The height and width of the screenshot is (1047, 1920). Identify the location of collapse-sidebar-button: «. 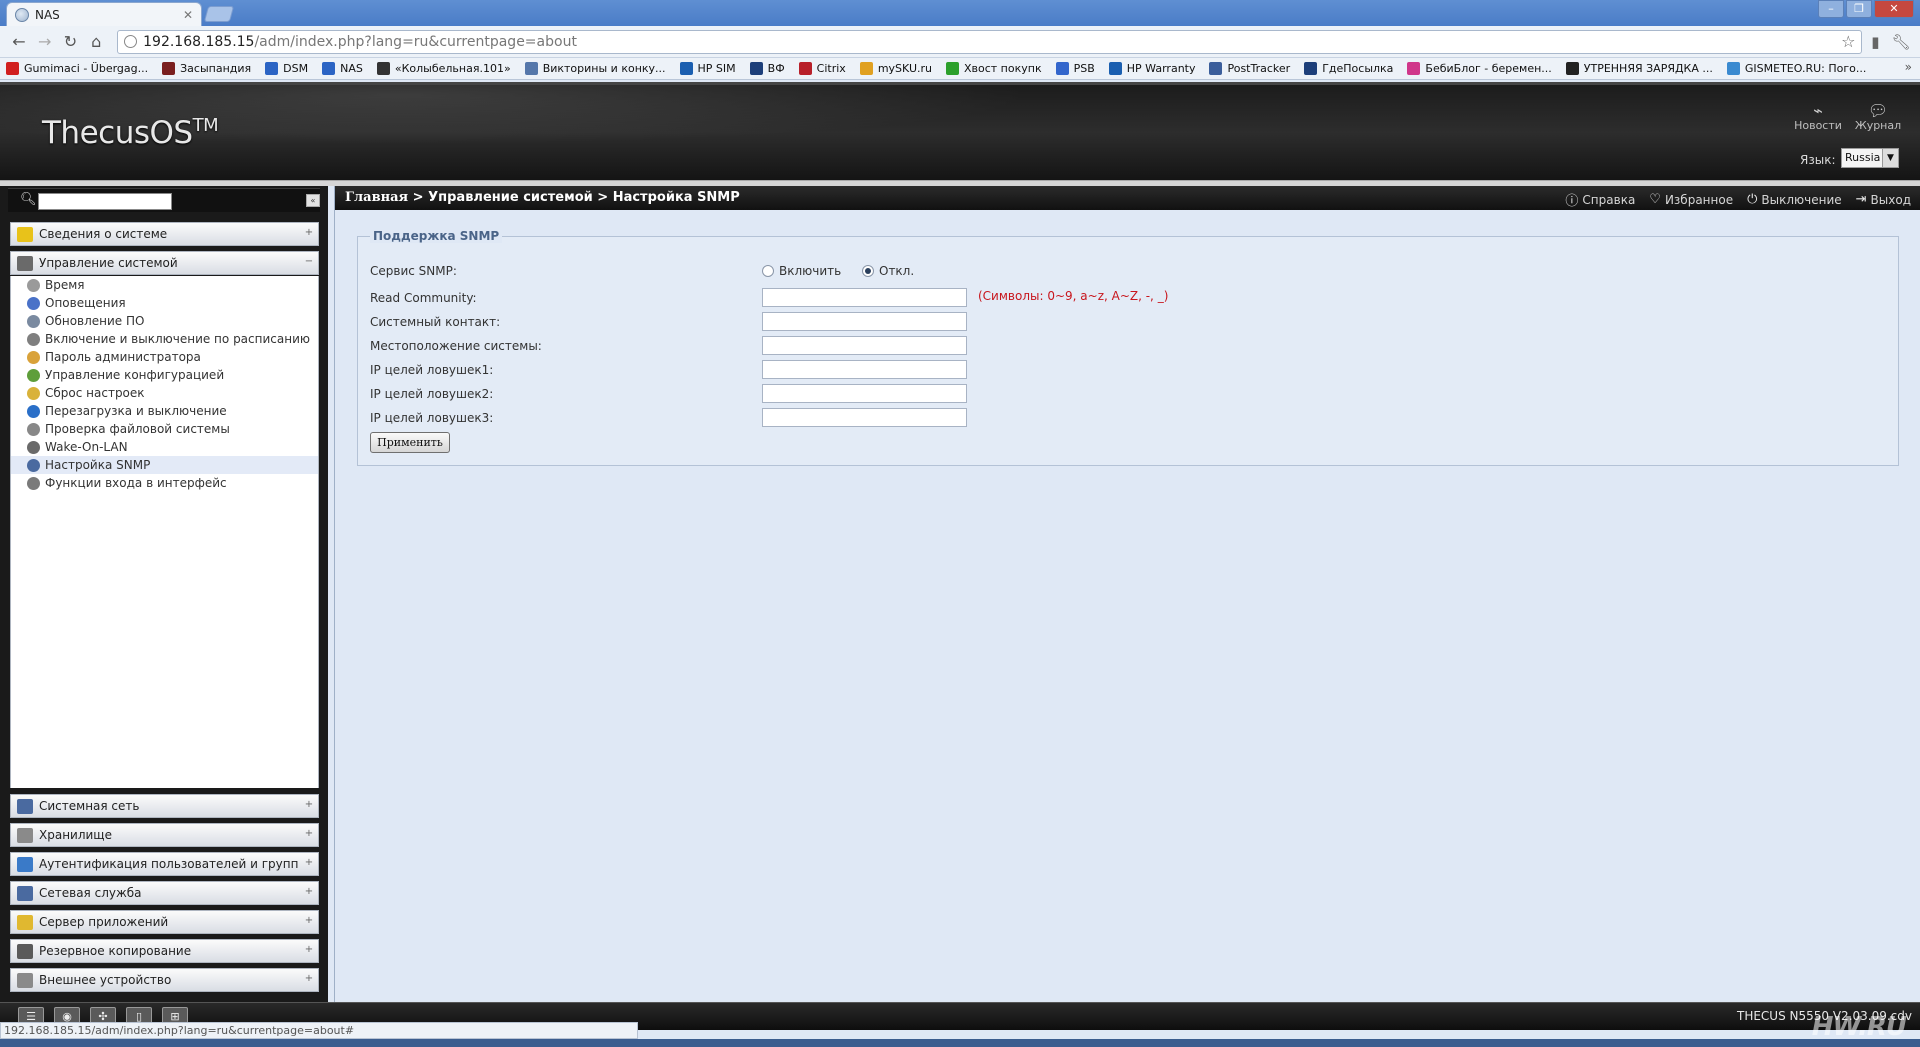
(313, 200).